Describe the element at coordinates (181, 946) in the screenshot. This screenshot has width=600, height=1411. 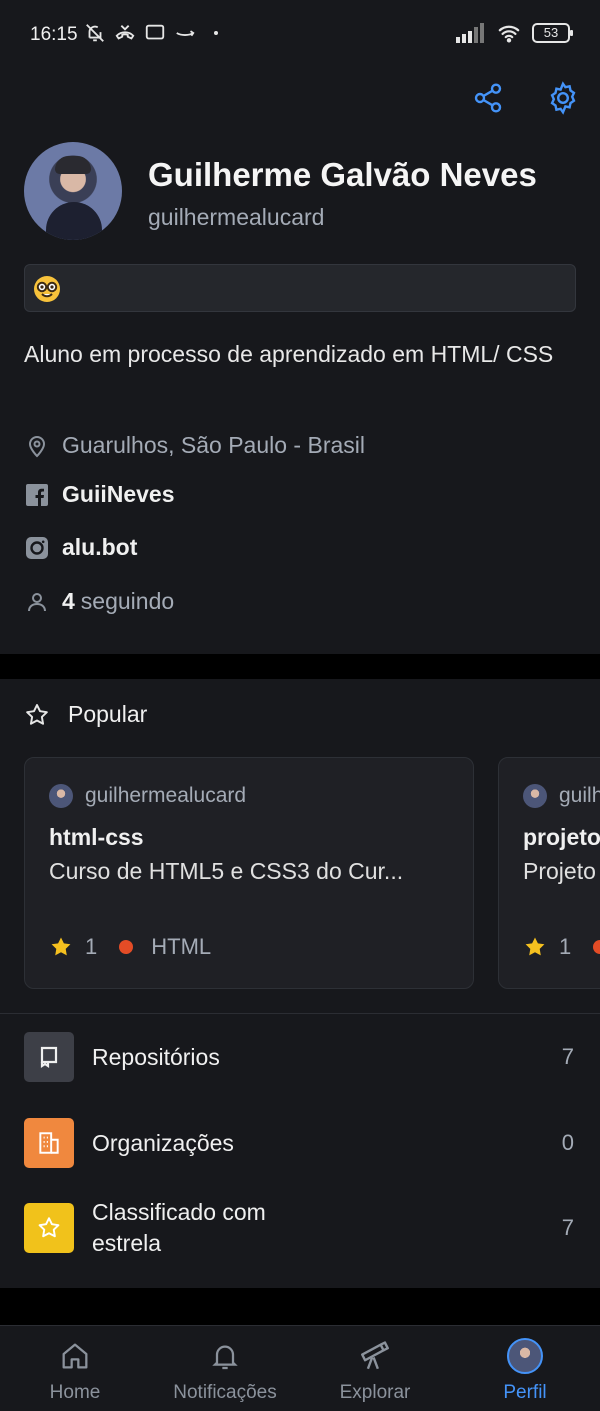
I see `repo-language: HTML` at that location.